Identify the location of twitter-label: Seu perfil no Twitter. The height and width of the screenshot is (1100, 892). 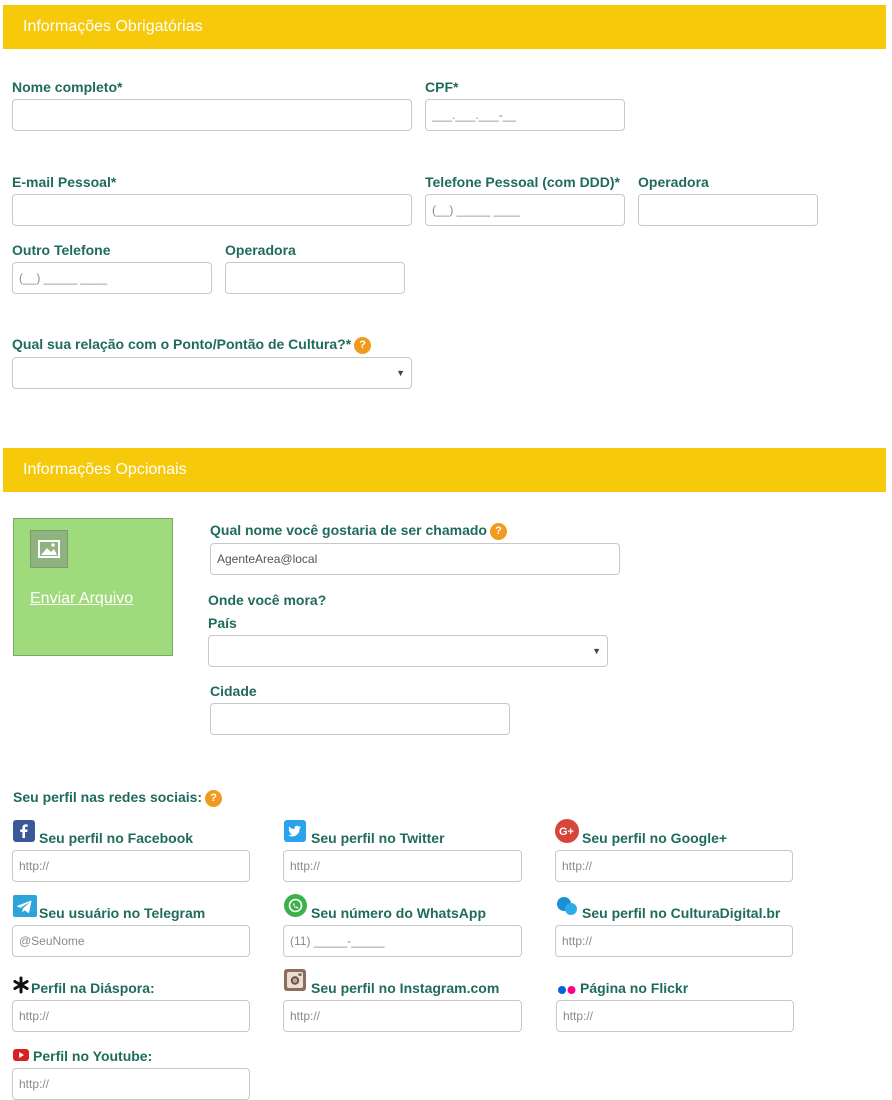
(378, 838).